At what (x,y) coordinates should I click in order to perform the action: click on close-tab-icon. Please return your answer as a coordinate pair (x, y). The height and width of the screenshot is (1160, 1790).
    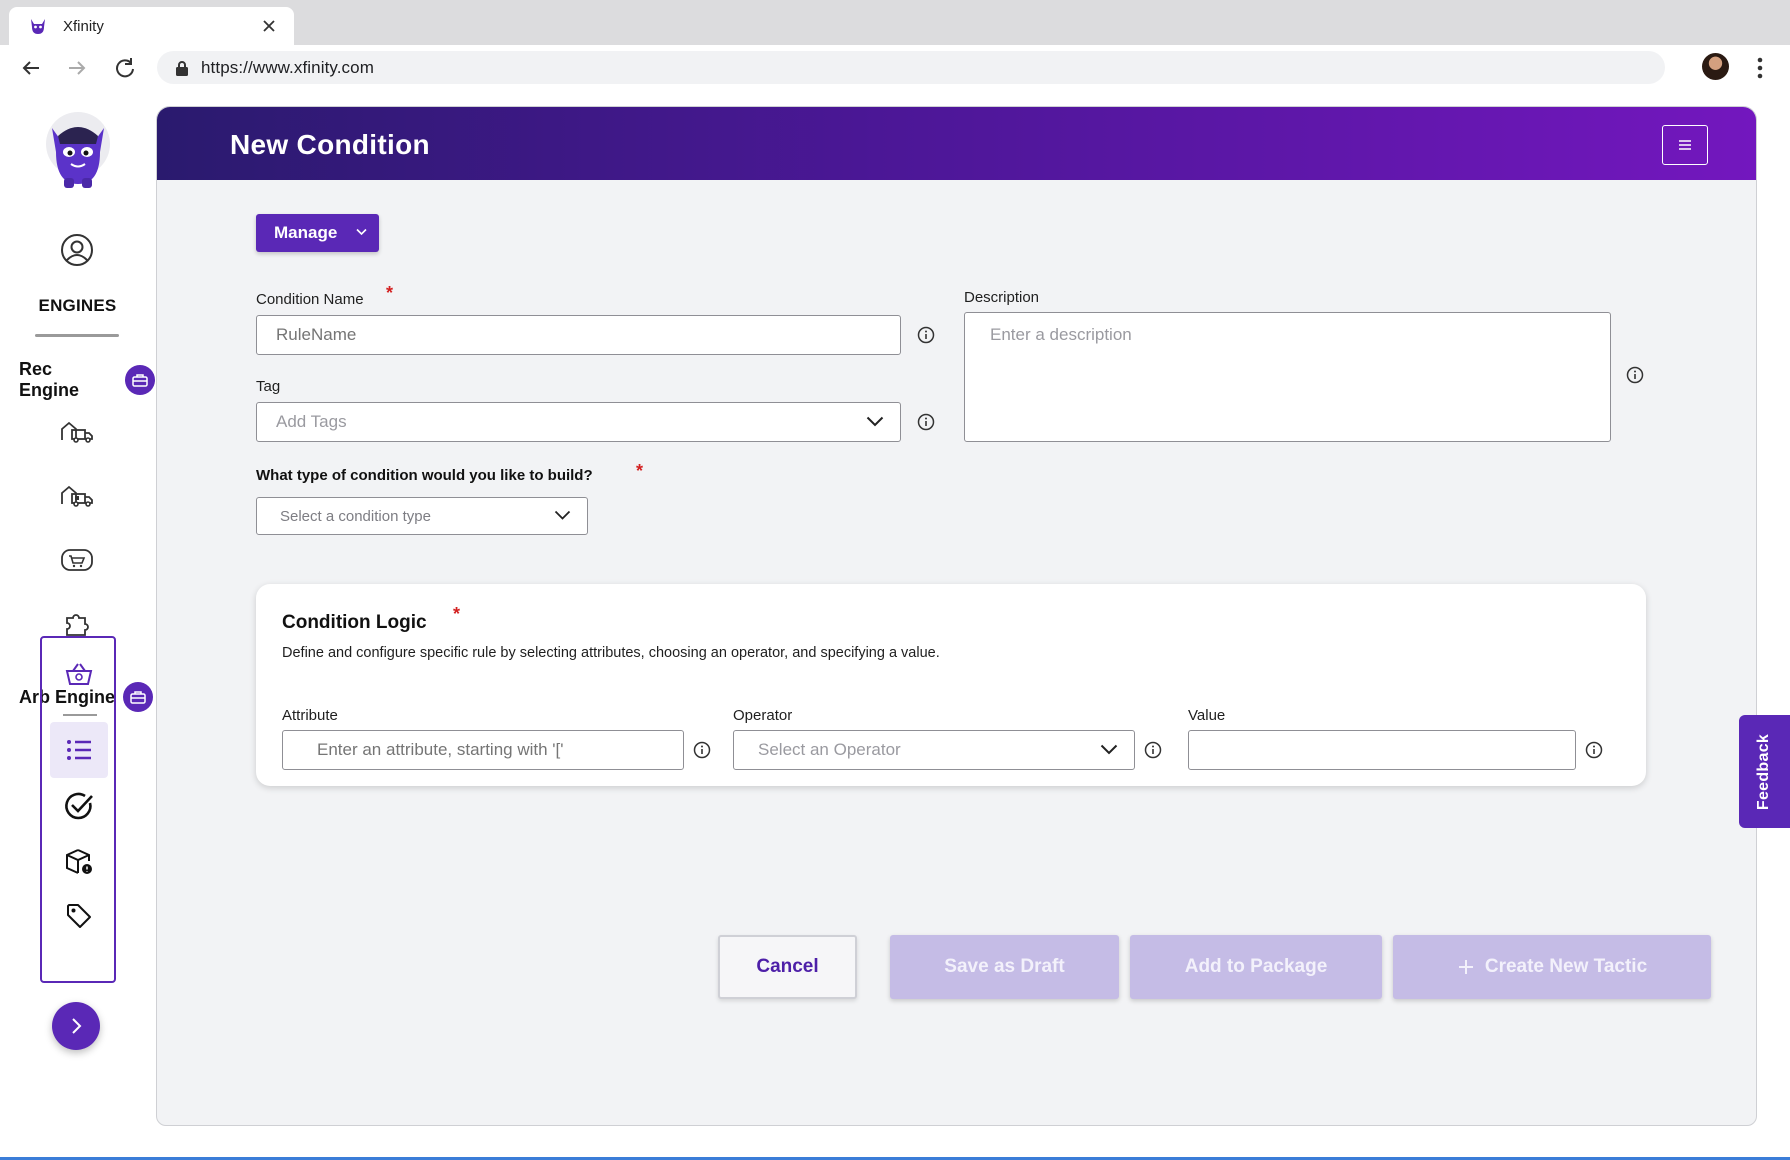
    Looking at the image, I should click on (269, 26).